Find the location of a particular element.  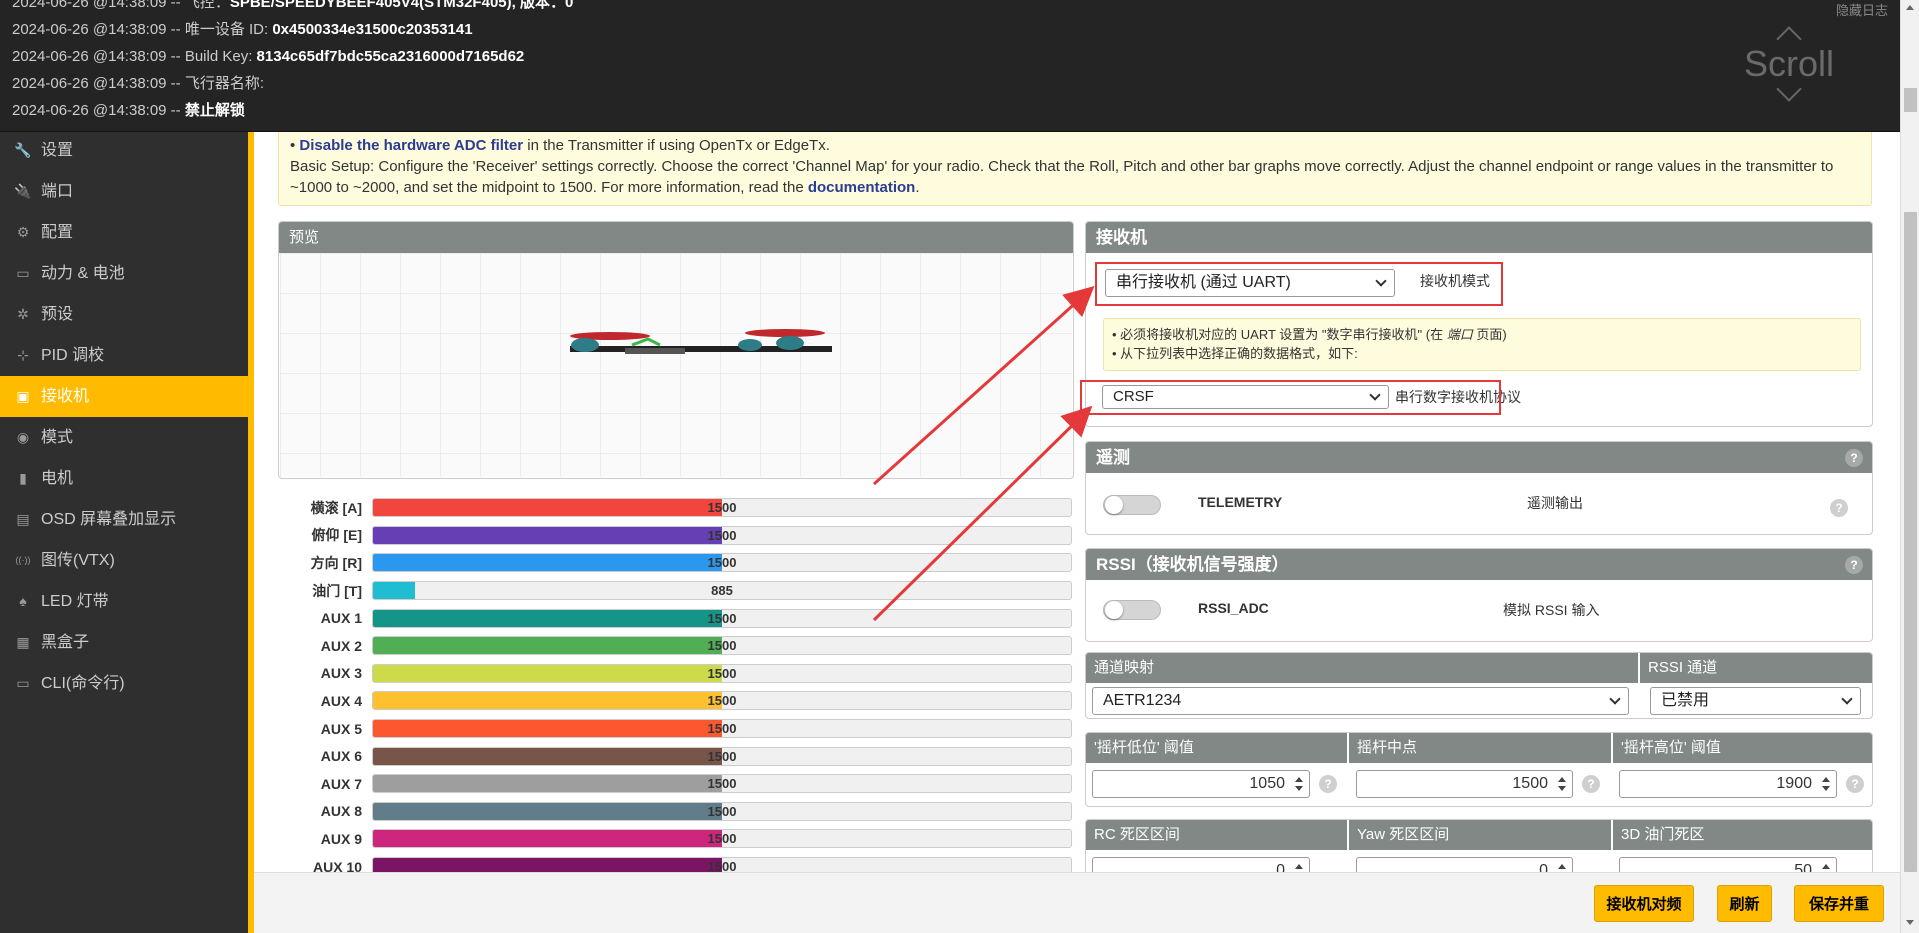

sidebar-item-2: ⚙ 配置 is located at coordinates (127, 232).